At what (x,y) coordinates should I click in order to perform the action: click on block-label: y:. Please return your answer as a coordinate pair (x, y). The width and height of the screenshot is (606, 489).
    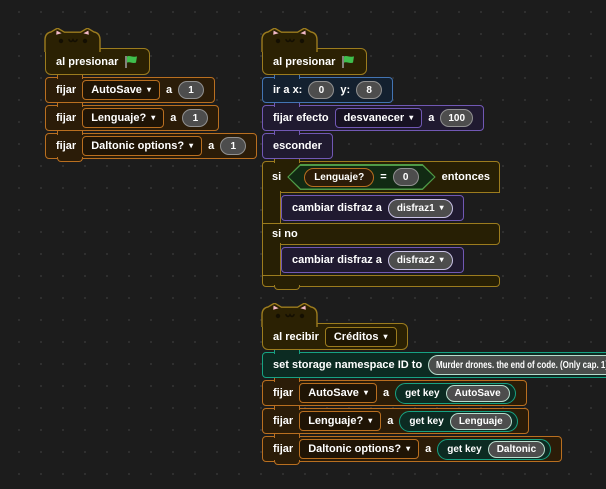
    Looking at the image, I should click on (345, 90).